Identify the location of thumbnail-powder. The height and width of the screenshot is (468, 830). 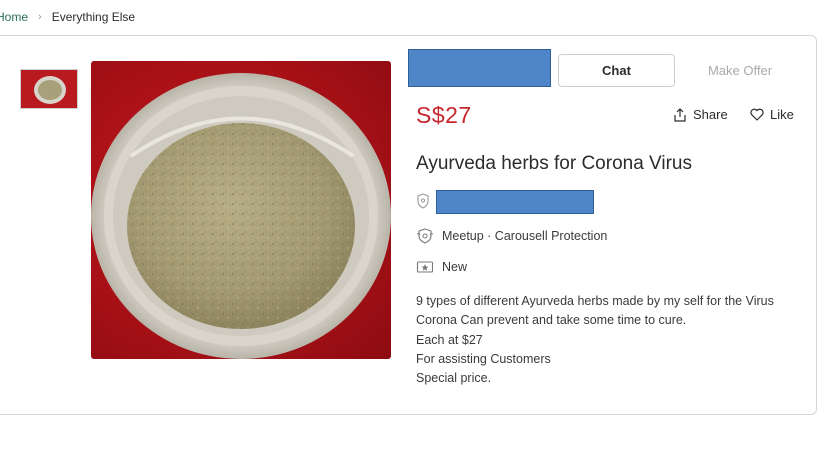
(50, 90).